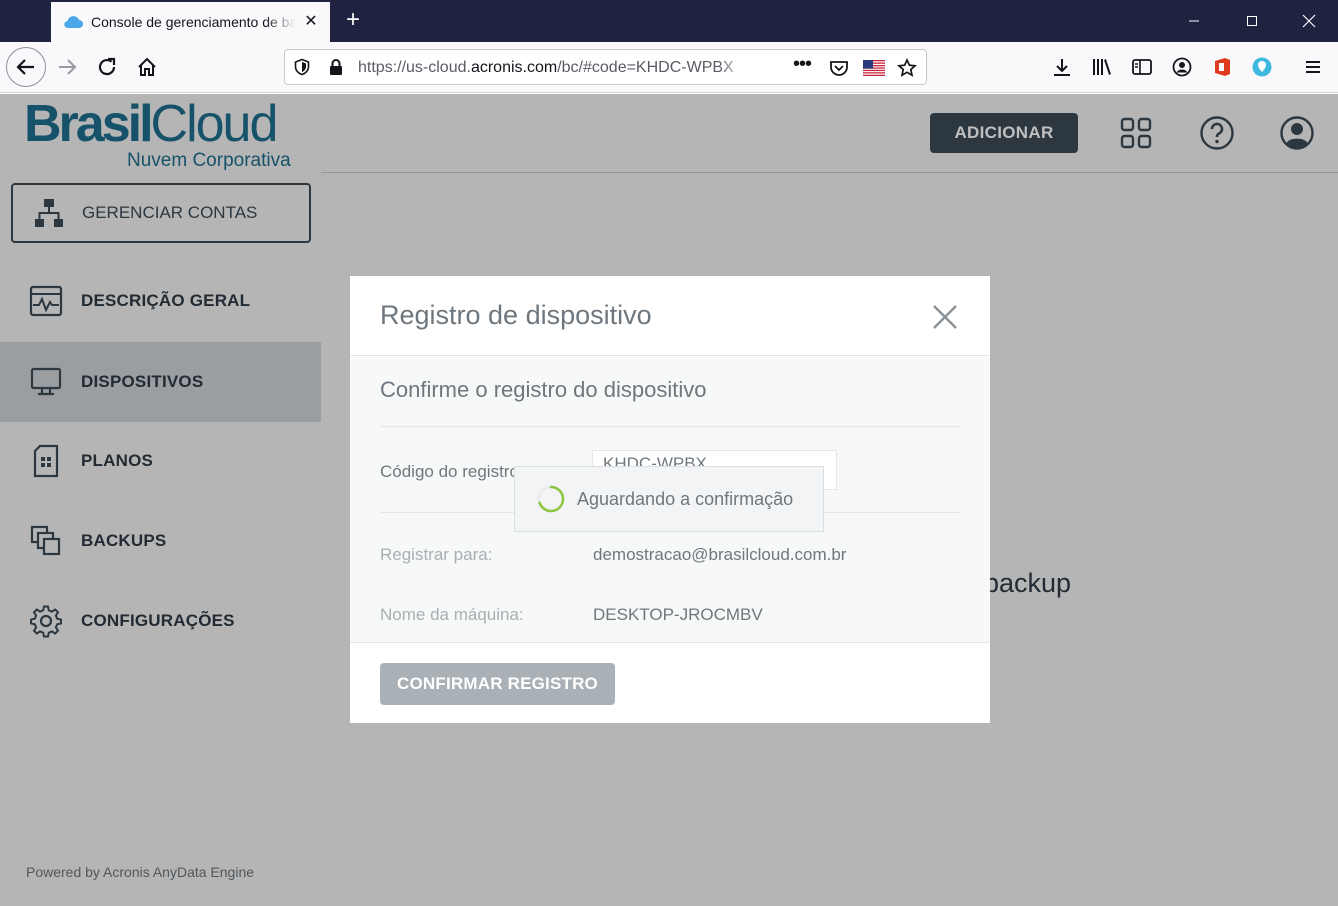 Image resolution: width=1338 pixels, height=906 pixels. What do you see at coordinates (678, 614) in the screenshot?
I see `machine-name-value: DESKTOP-JROCMBV` at bounding box center [678, 614].